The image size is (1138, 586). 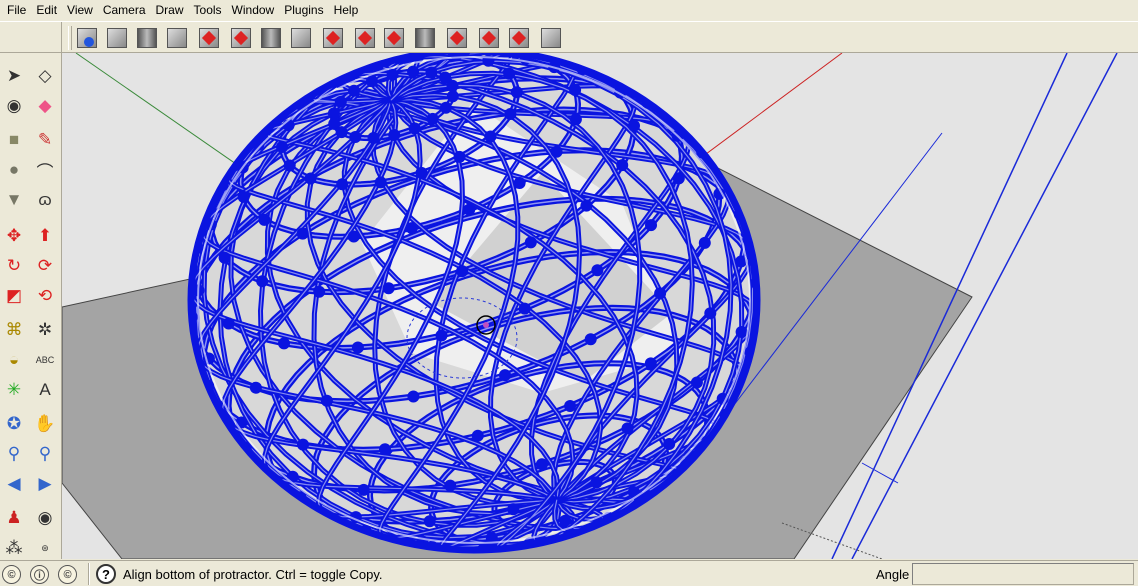 What do you see at coordinates (106, 574) in the screenshot?
I see `help-icon: ?` at bounding box center [106, 574].